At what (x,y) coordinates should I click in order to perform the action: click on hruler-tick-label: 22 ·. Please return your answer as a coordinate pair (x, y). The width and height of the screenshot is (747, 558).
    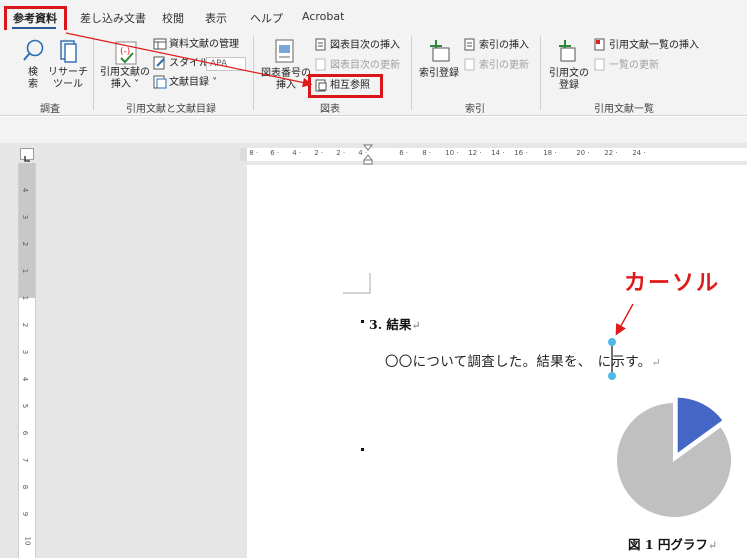
    Looking at the image, I should click on (610, 153).